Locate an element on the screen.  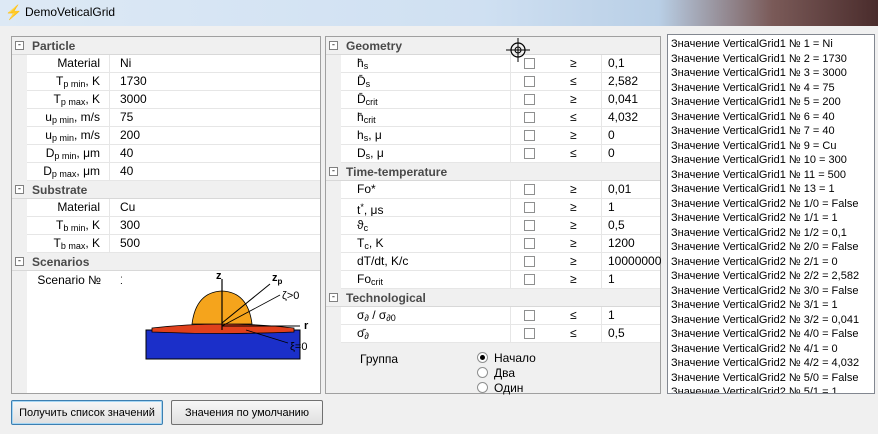
category-time-temperature: - Time-temperature is located at coordinates (493, 172).